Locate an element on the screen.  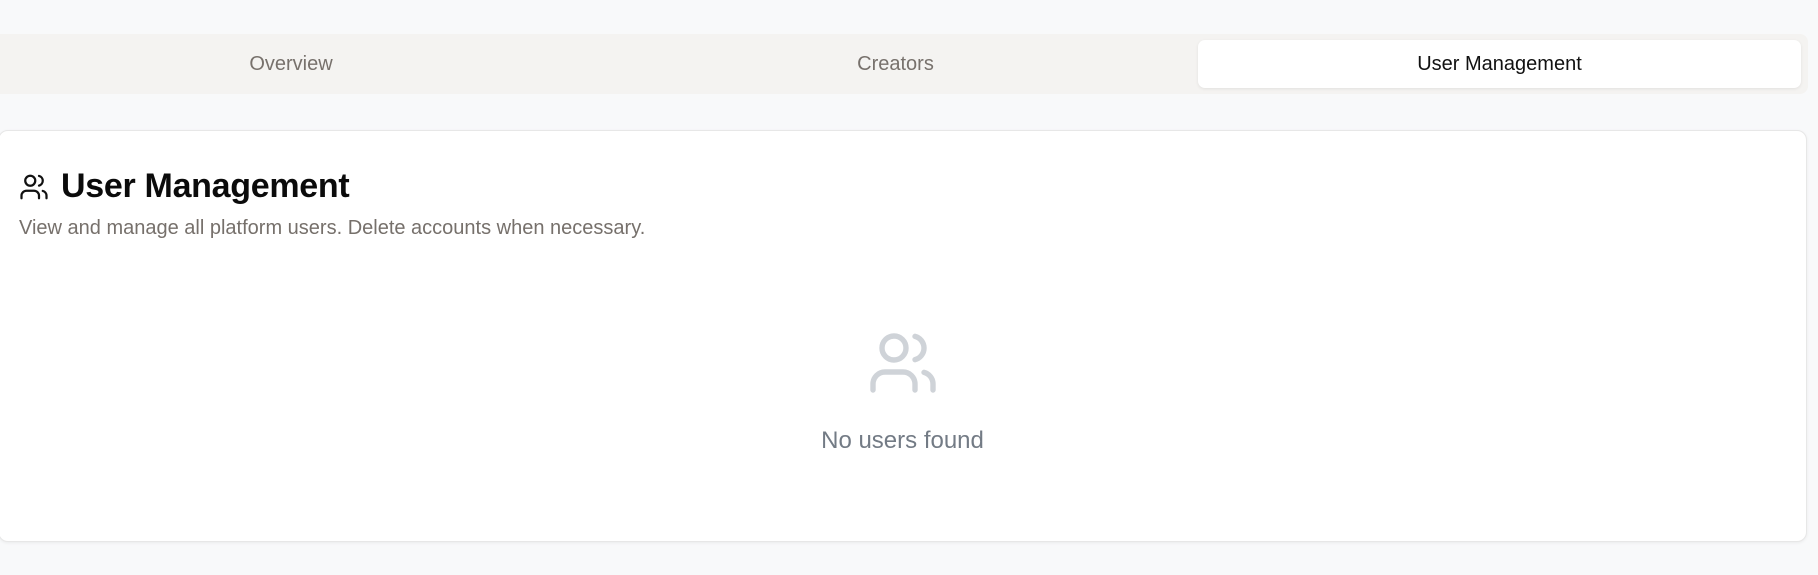
tab-bar: Overview Creators User Management is located at coordinates (904, 64).